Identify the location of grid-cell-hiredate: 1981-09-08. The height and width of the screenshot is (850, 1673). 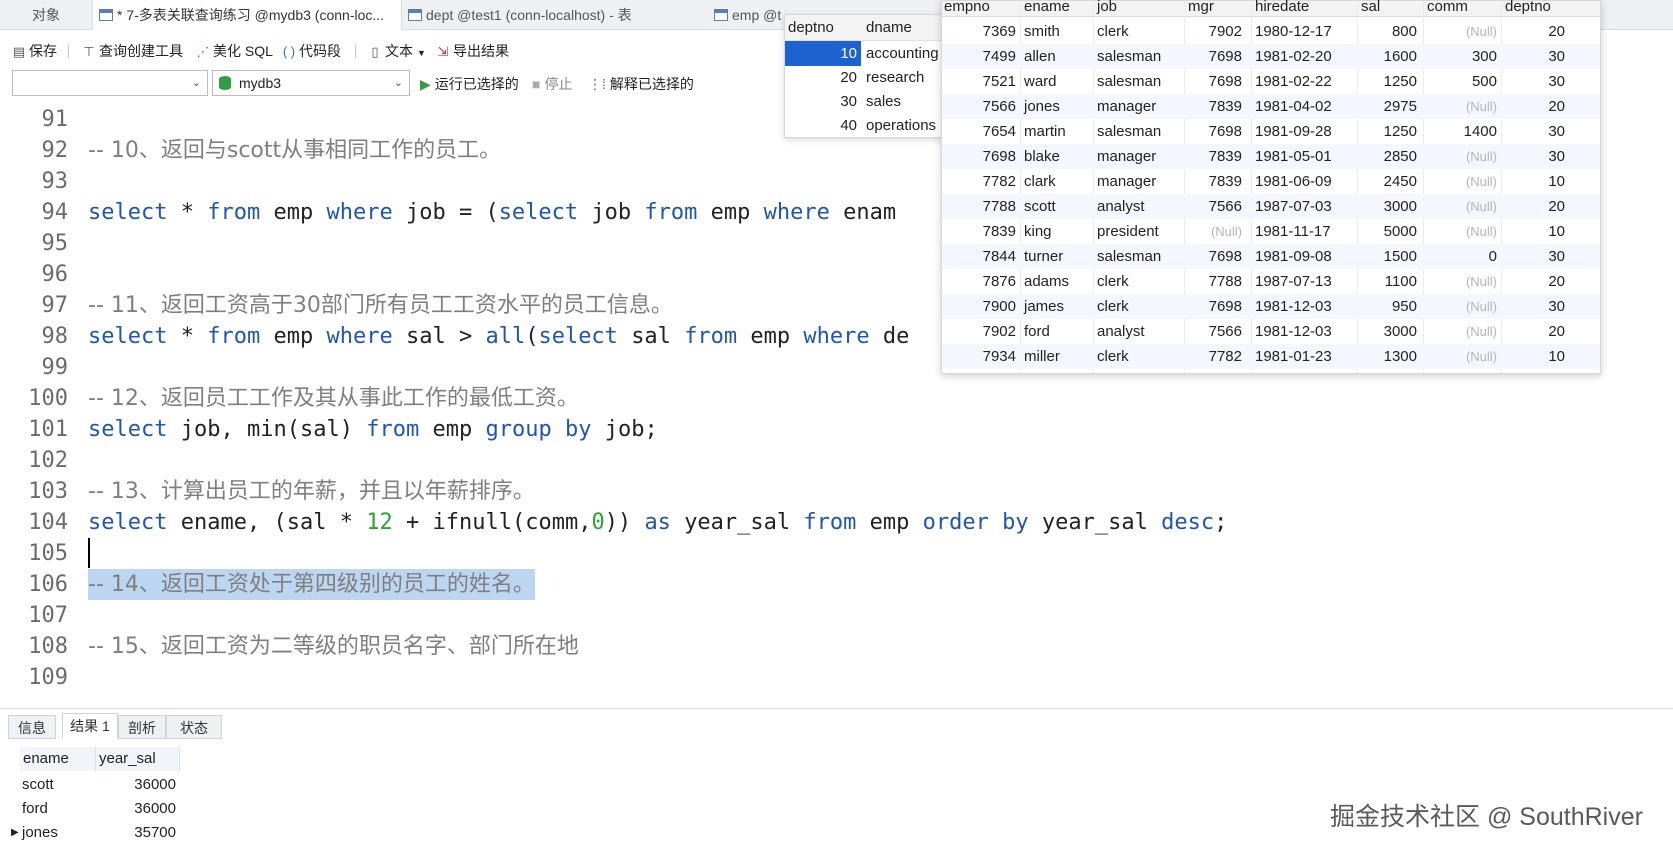
(1303, 256).